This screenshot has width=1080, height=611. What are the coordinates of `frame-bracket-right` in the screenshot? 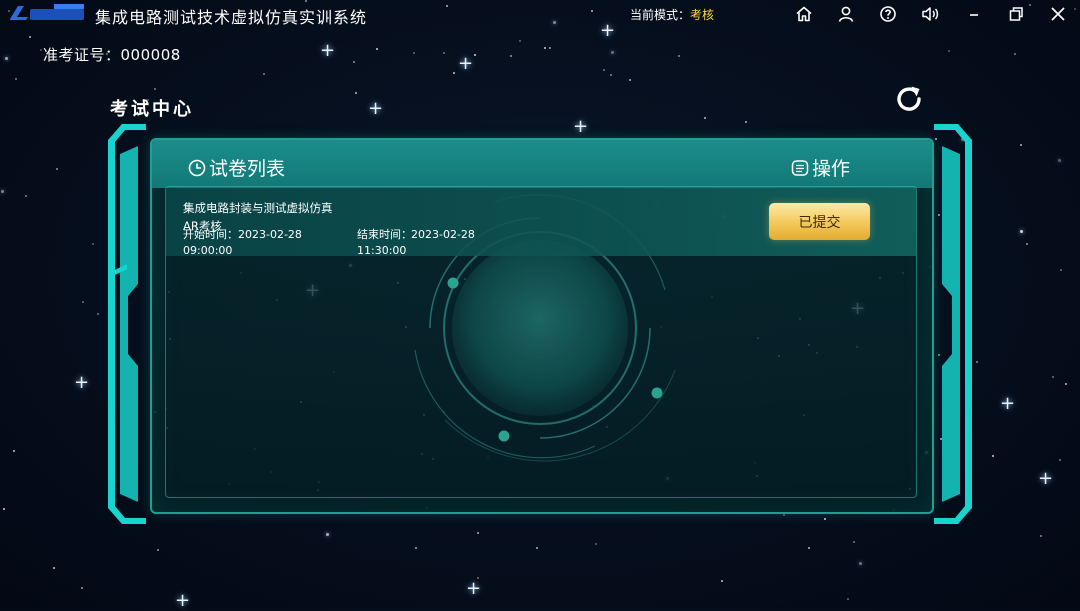 It's located at (953, 324).